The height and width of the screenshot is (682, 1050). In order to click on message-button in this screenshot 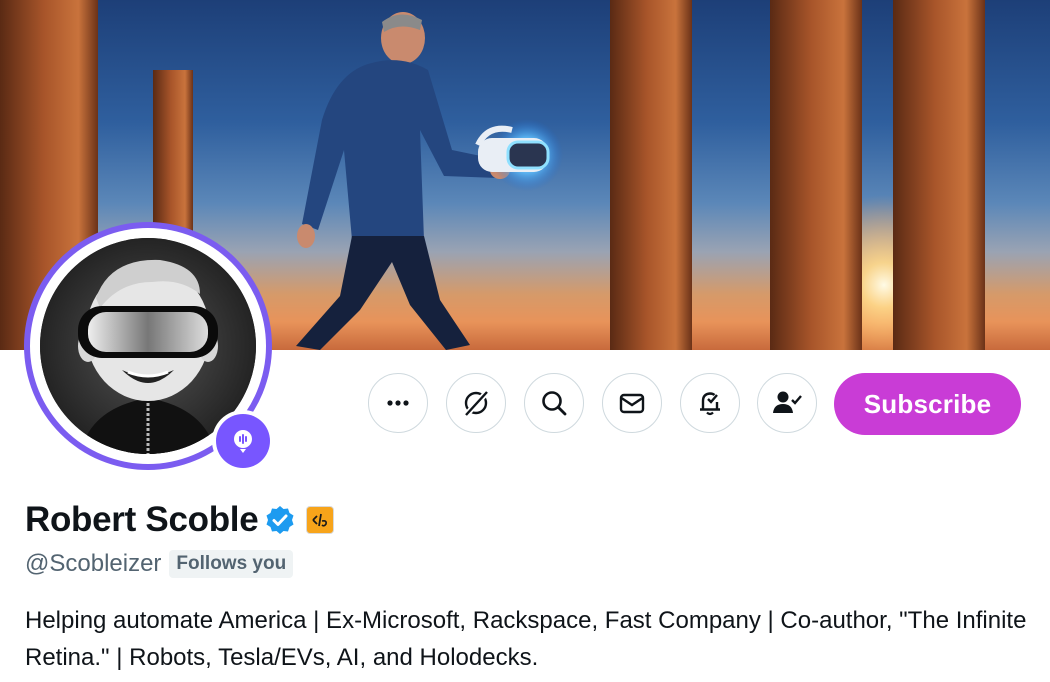, I will do `click(632, 403)`.